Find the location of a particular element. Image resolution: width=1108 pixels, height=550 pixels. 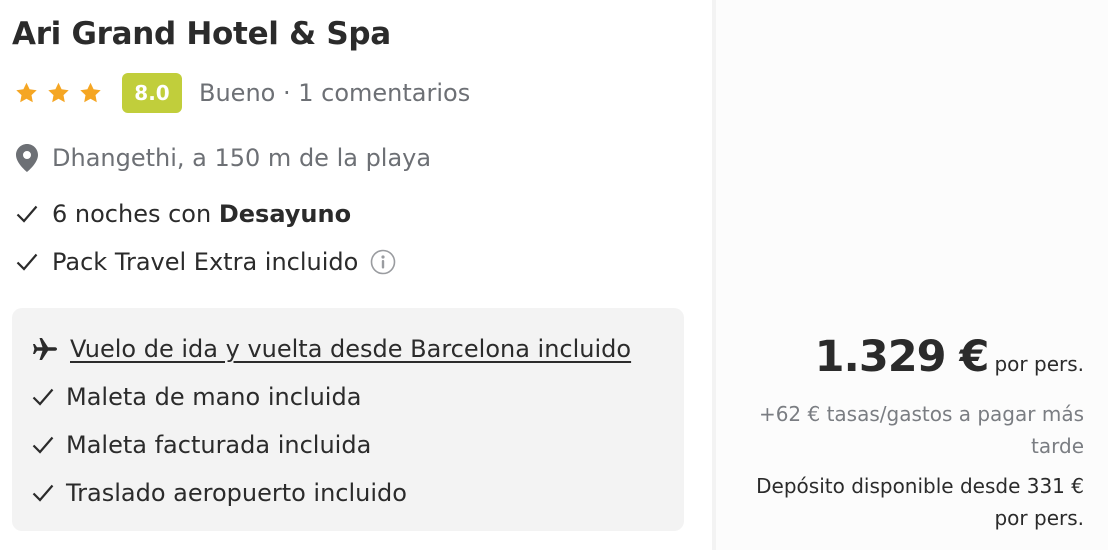

rating-row: 8.0 Bueno · 1 comentarios is located at coordinates (242, 93).